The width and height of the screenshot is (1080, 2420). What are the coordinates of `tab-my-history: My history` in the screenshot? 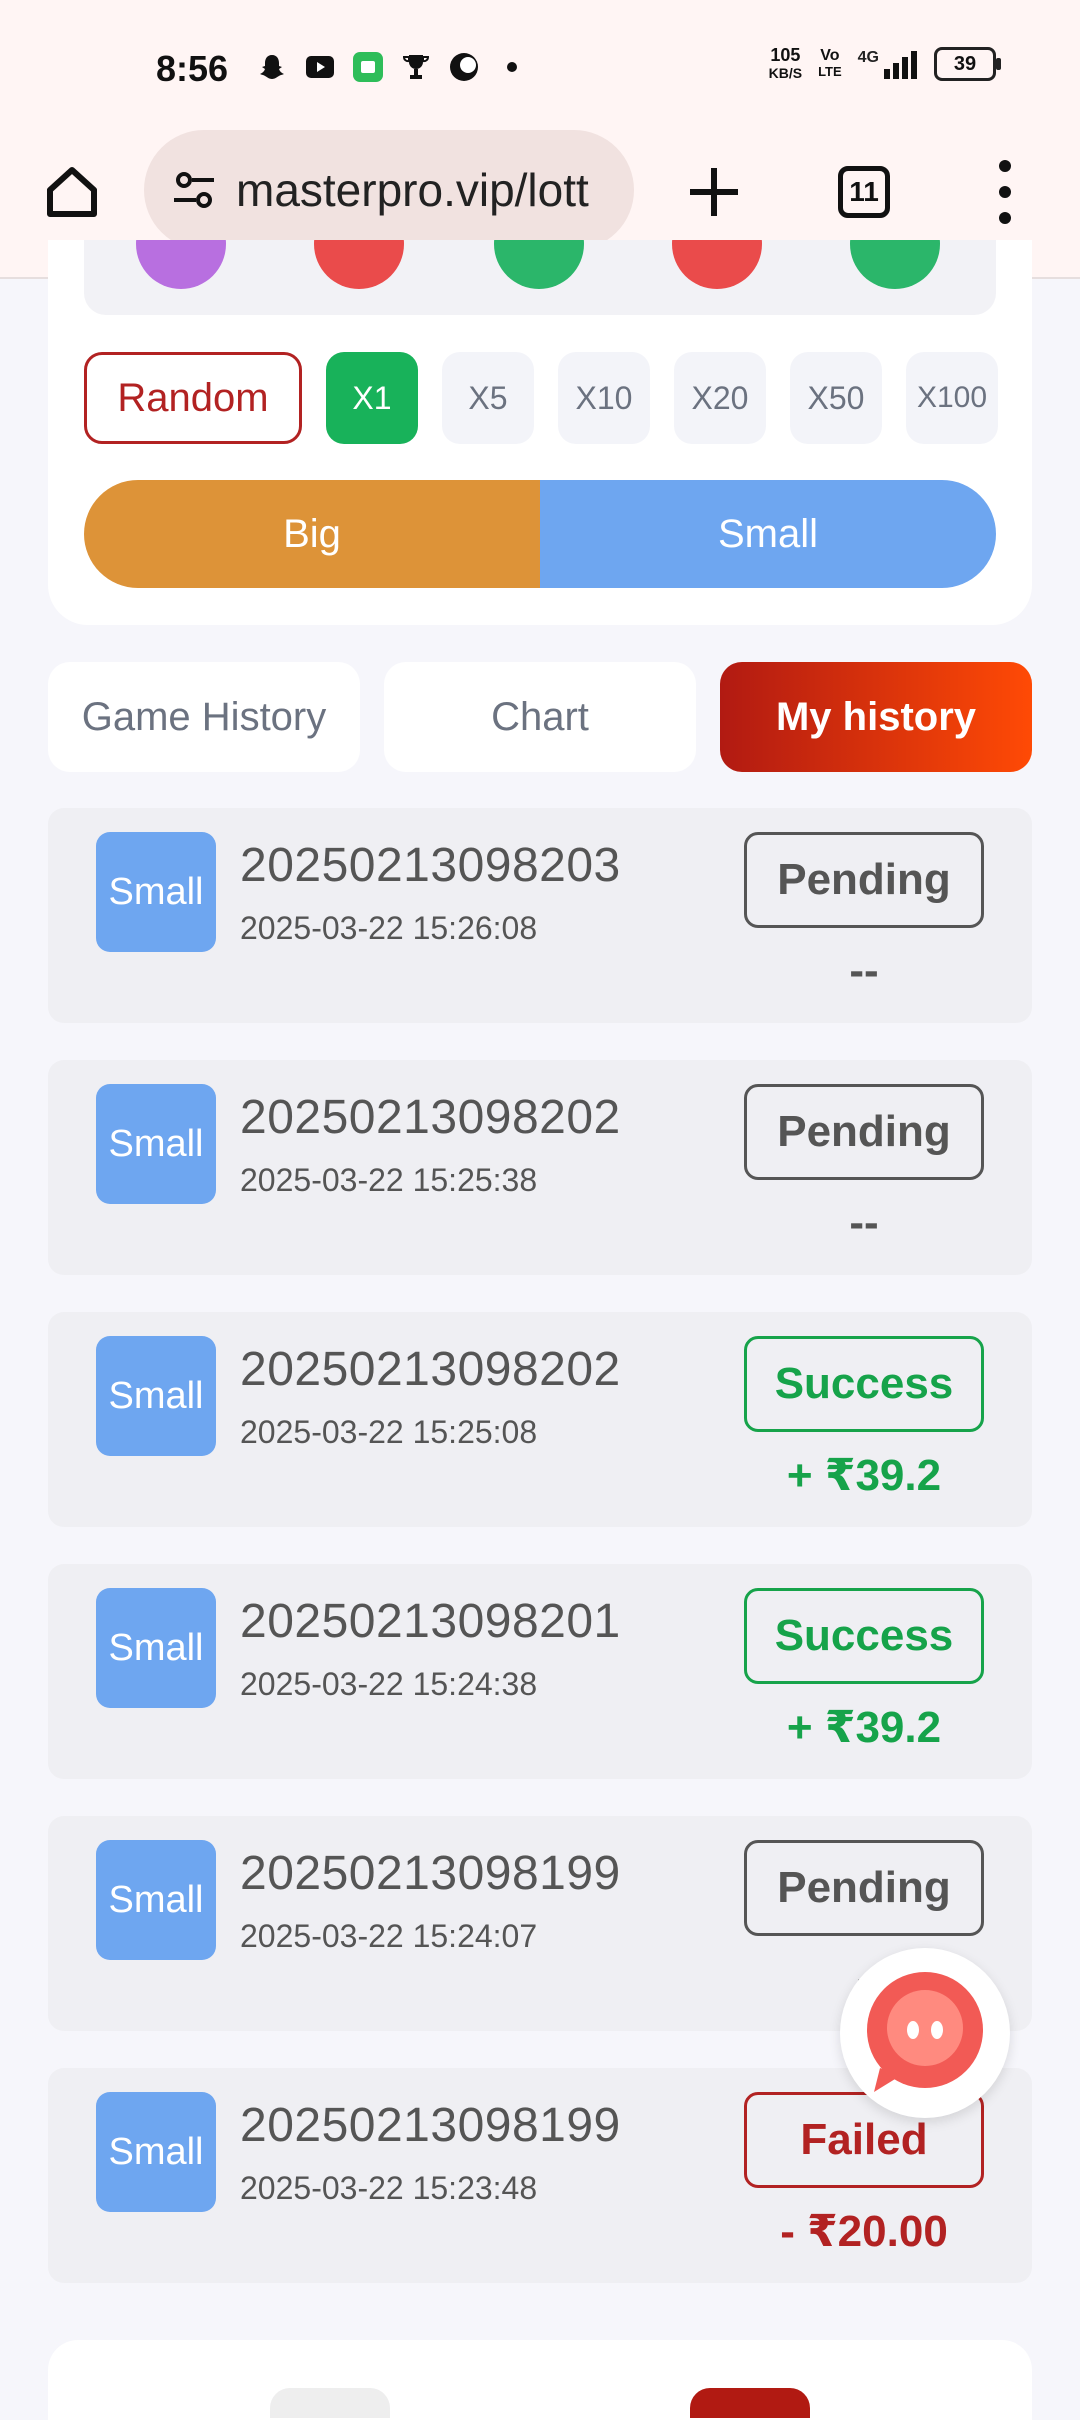 It's located at (876, 717).